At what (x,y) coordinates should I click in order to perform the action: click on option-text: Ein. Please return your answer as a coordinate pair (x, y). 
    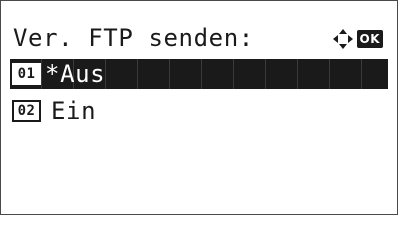
    Looking at the image, I should click on (74, 111).